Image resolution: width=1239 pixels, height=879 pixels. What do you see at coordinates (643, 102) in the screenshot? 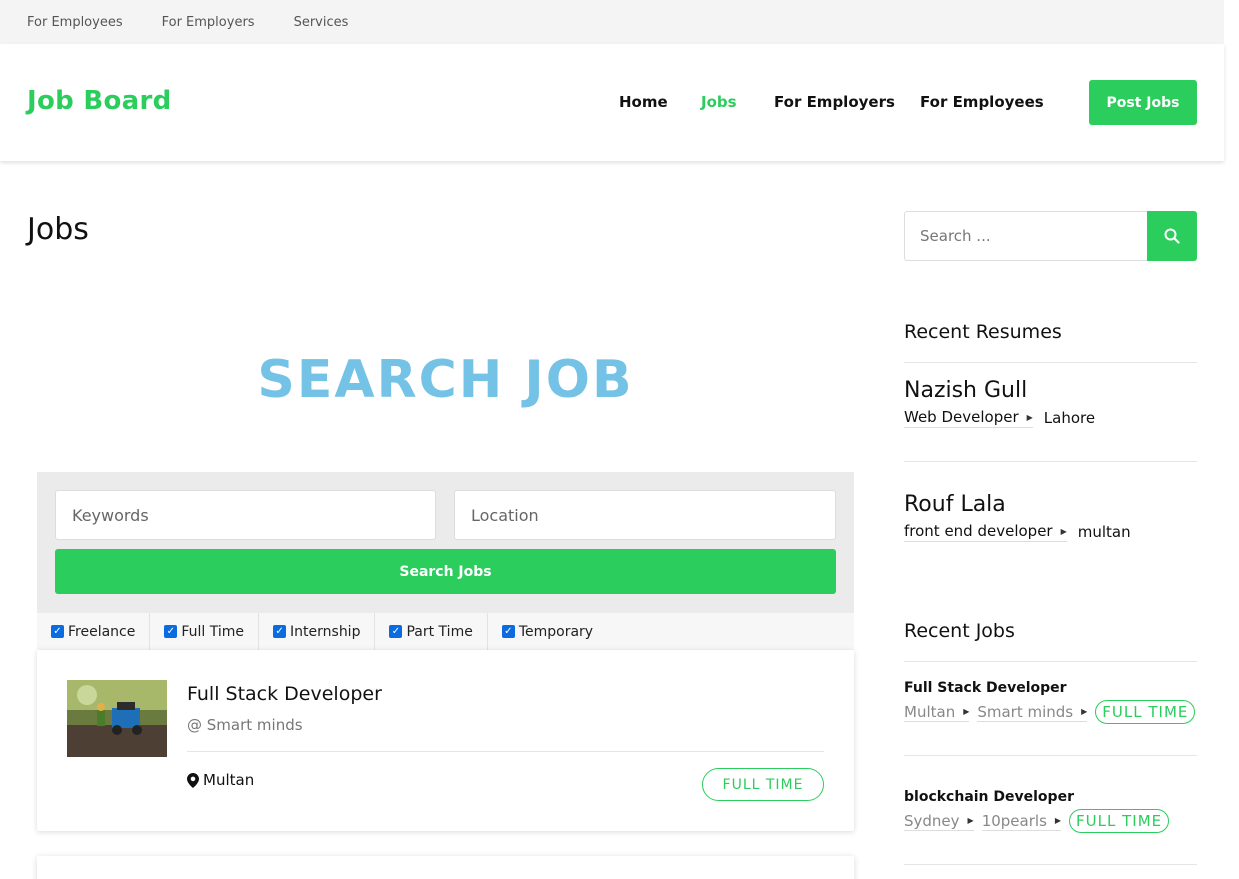
I see `nav-home: Home` at bounding box center [643, 102].